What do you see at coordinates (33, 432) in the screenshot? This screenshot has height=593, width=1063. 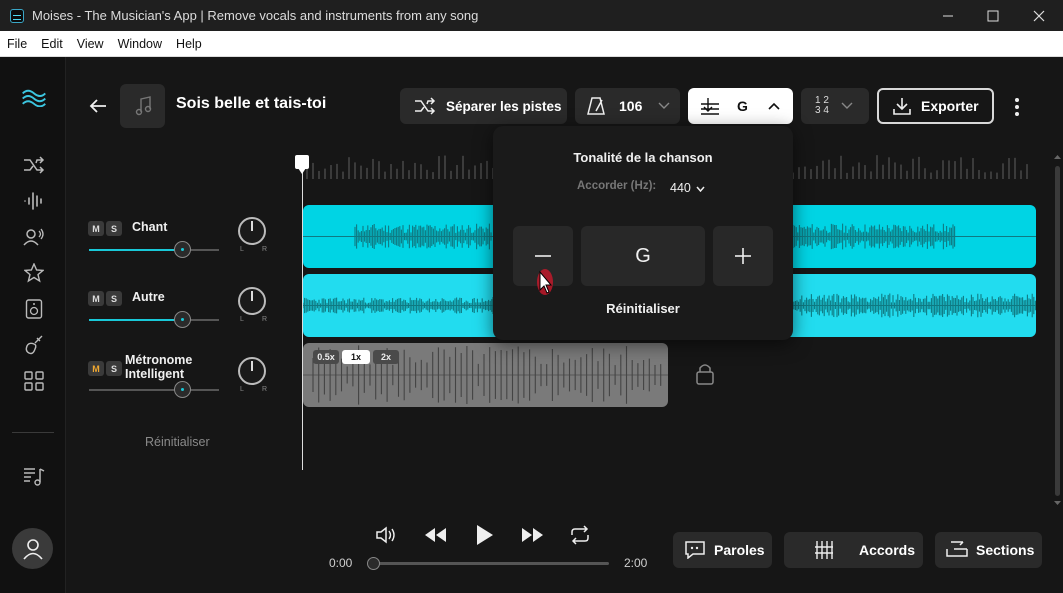 I see `sidebar-divider` at bounding box center [33, 432].